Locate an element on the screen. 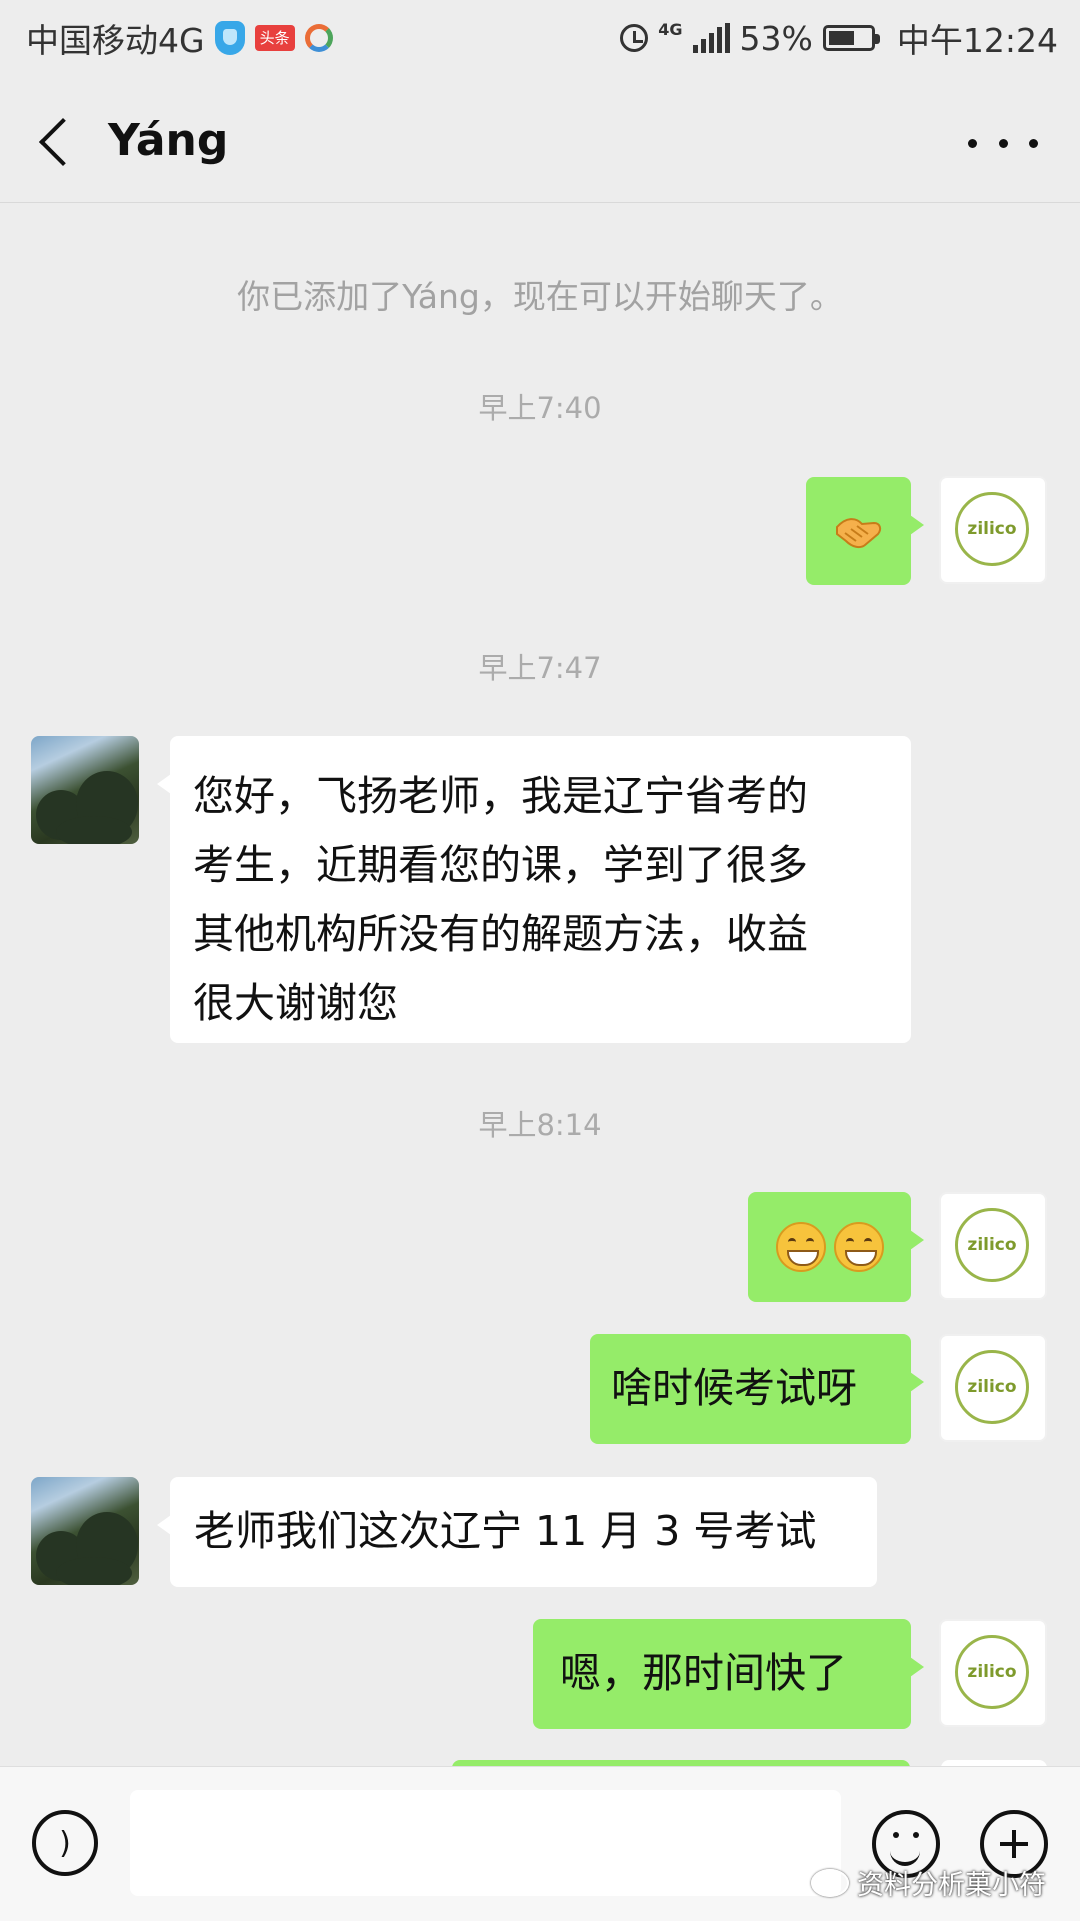 This screenshot has height=1921, width=1080. clock-time: 中午12:24 is located at coordinates (977, 40).